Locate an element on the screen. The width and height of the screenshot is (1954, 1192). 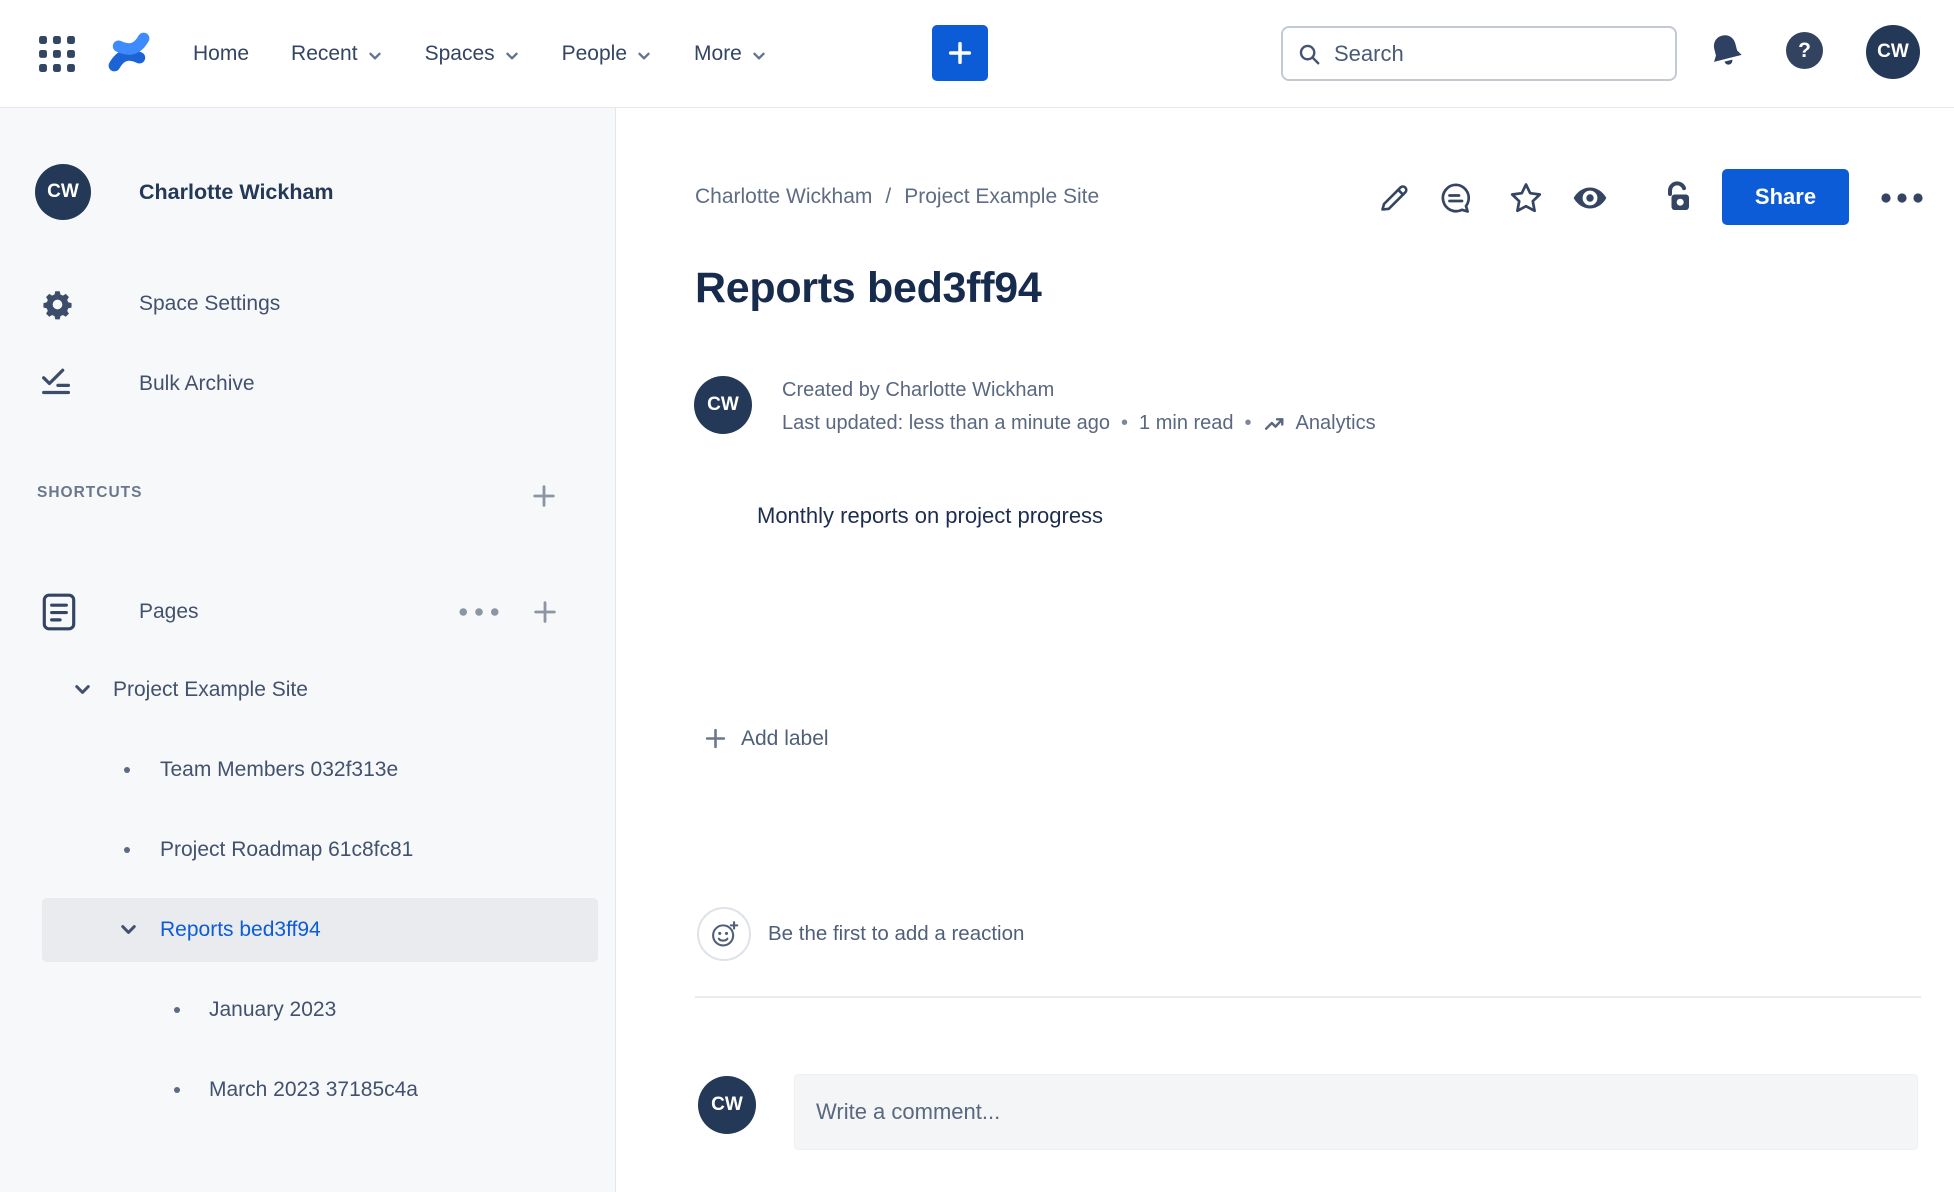
nav-home-label: Home is located at coordinates (221, 53).